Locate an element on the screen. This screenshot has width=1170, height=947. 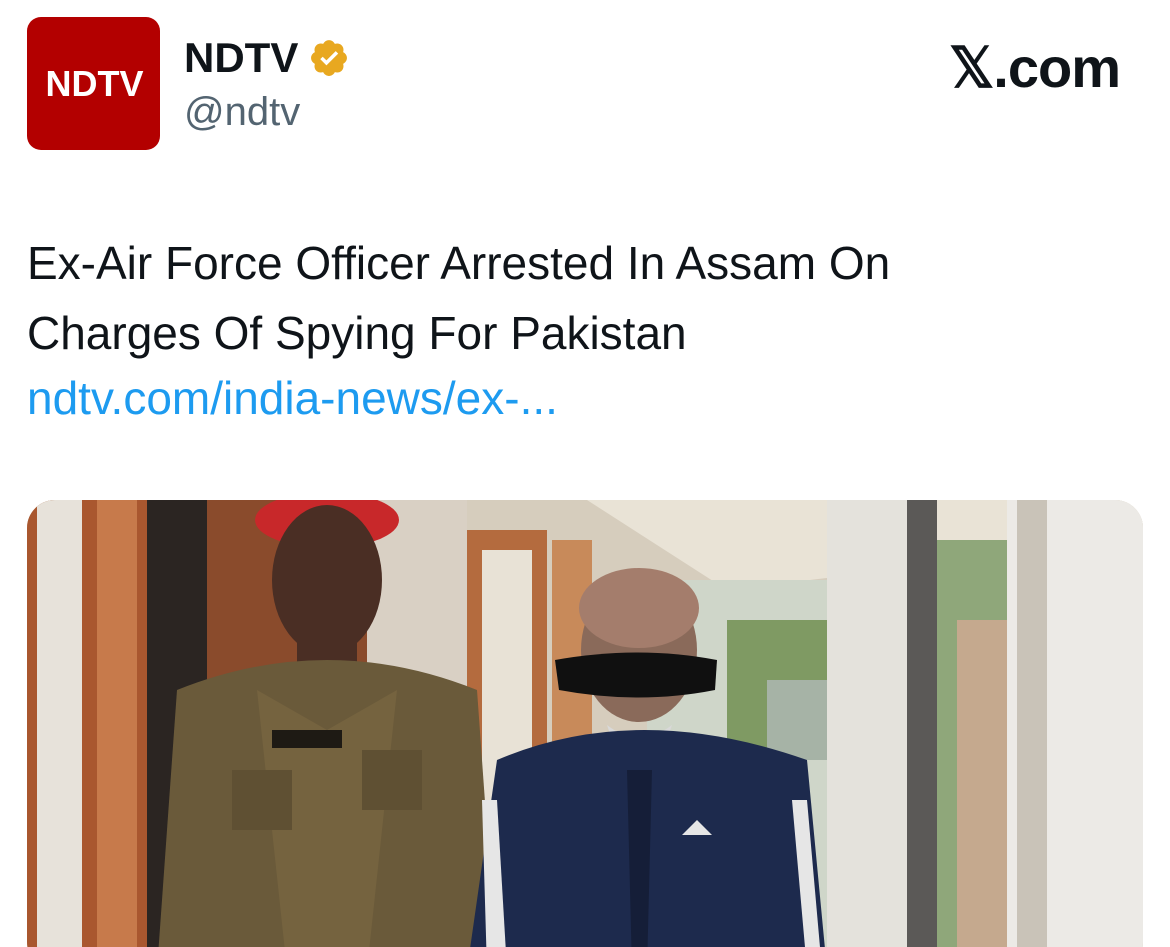
avatar: NDTV is located at coordinates (93, 83).